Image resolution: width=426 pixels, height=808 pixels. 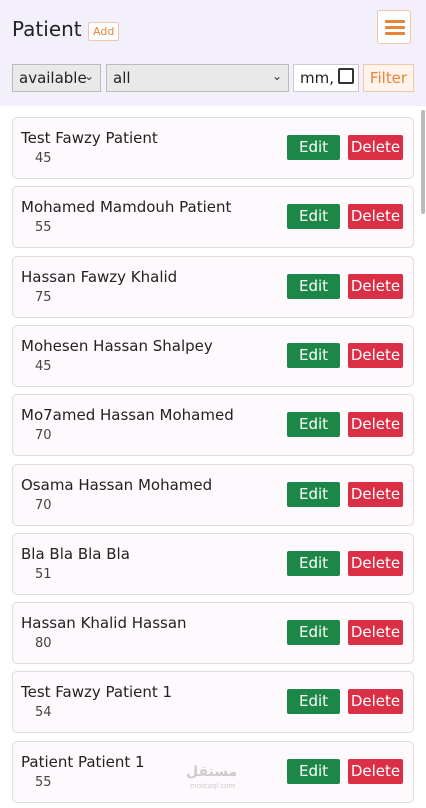 I want to click on patient-name: Osama Hassan Mohamed, so click(x=117, y=484).